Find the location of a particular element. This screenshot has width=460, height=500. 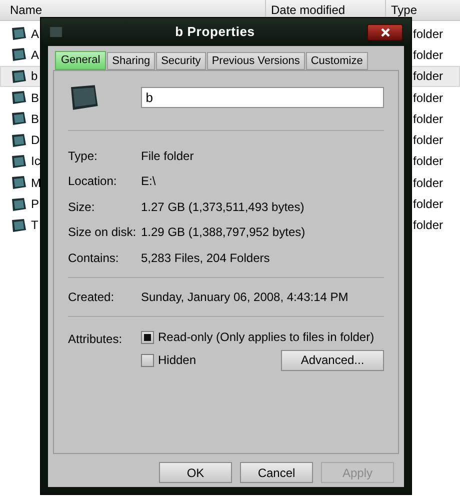

checkbox-label: Read-only (Only applies to files in folder) is located at coordinates (266, 337).